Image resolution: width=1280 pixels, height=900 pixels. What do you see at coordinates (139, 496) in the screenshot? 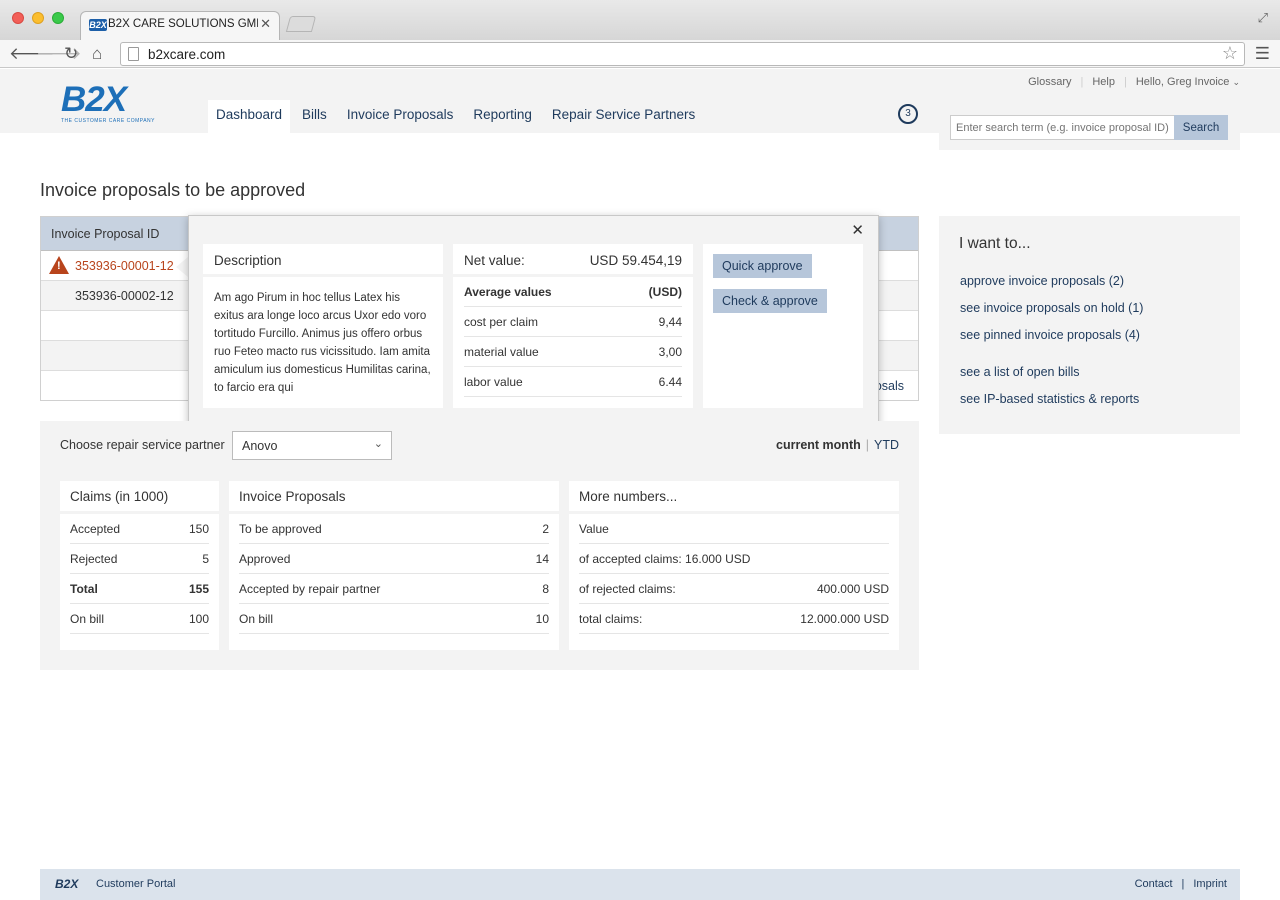
I see `card-title: Claims (in 1000)` at bounding box center [139, 496].